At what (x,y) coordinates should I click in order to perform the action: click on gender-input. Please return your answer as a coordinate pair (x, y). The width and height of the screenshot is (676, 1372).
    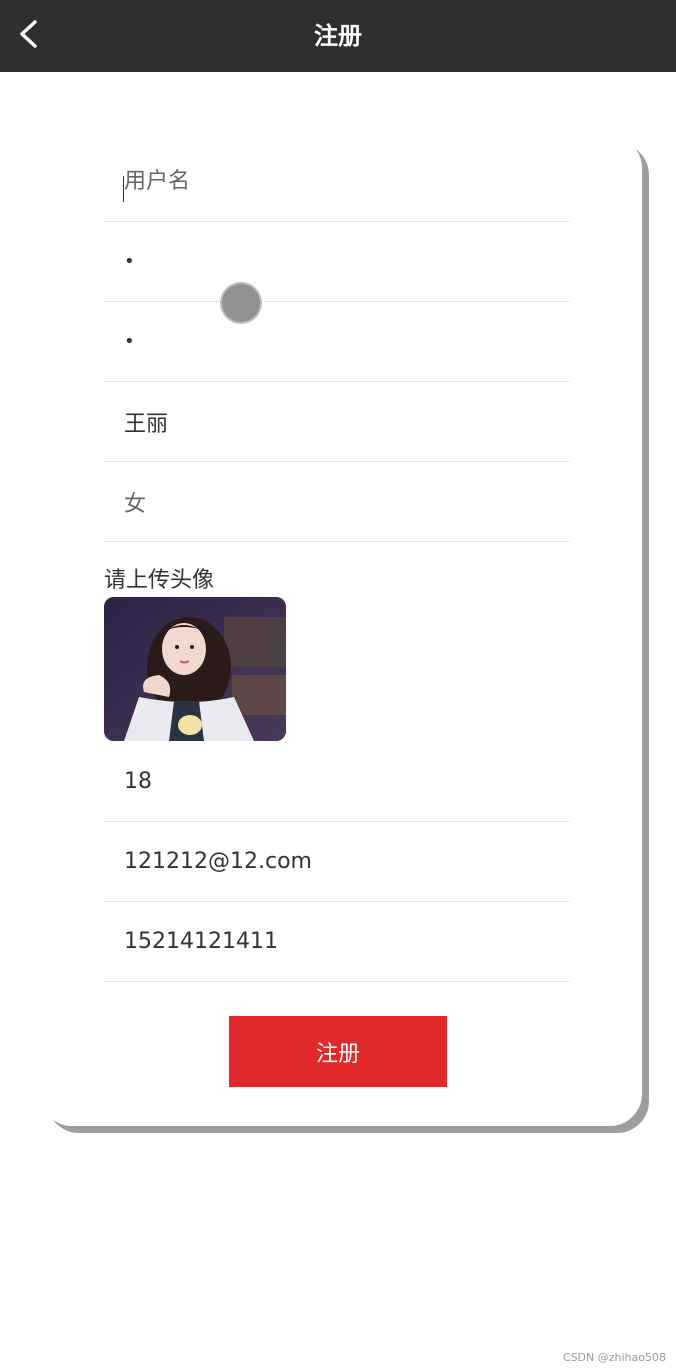
    Looking at the image, I should click on (339, 501).